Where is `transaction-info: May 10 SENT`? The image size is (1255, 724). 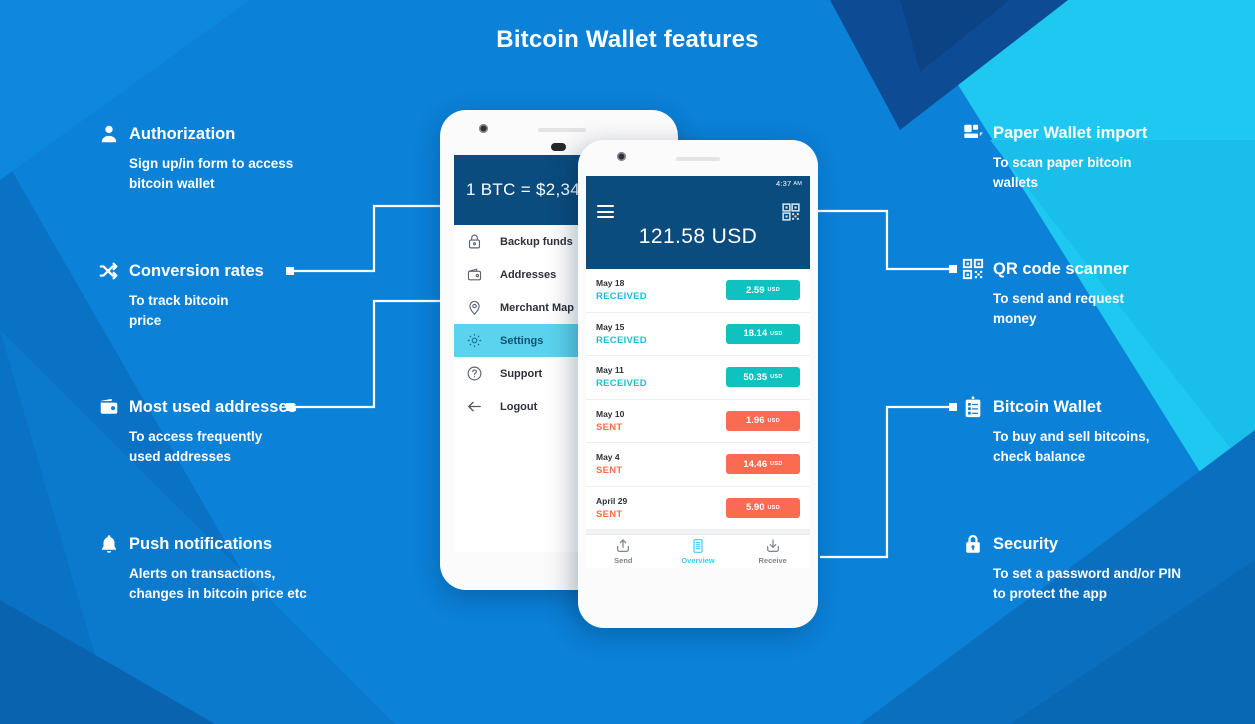
transaction-info: May 10 SENT is located at coordinates (610, 421).